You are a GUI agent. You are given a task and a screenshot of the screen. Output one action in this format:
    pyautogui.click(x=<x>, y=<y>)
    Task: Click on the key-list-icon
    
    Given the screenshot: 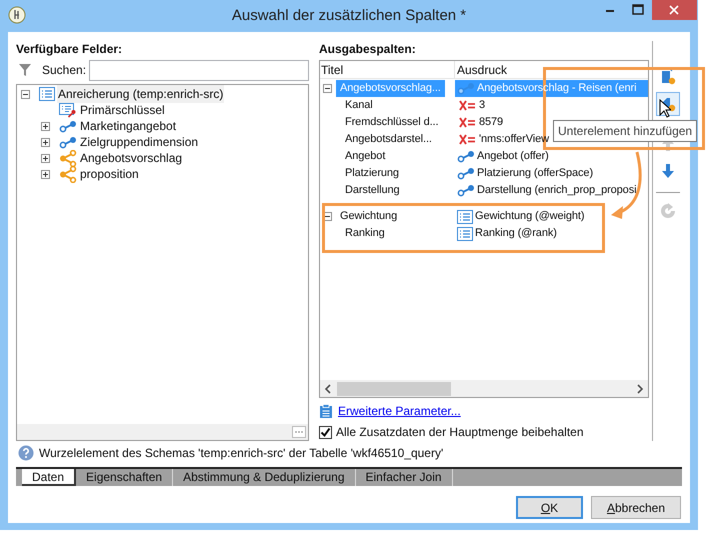 What is the action you would take?
    pyautogui.click(x=68, y=110)
    